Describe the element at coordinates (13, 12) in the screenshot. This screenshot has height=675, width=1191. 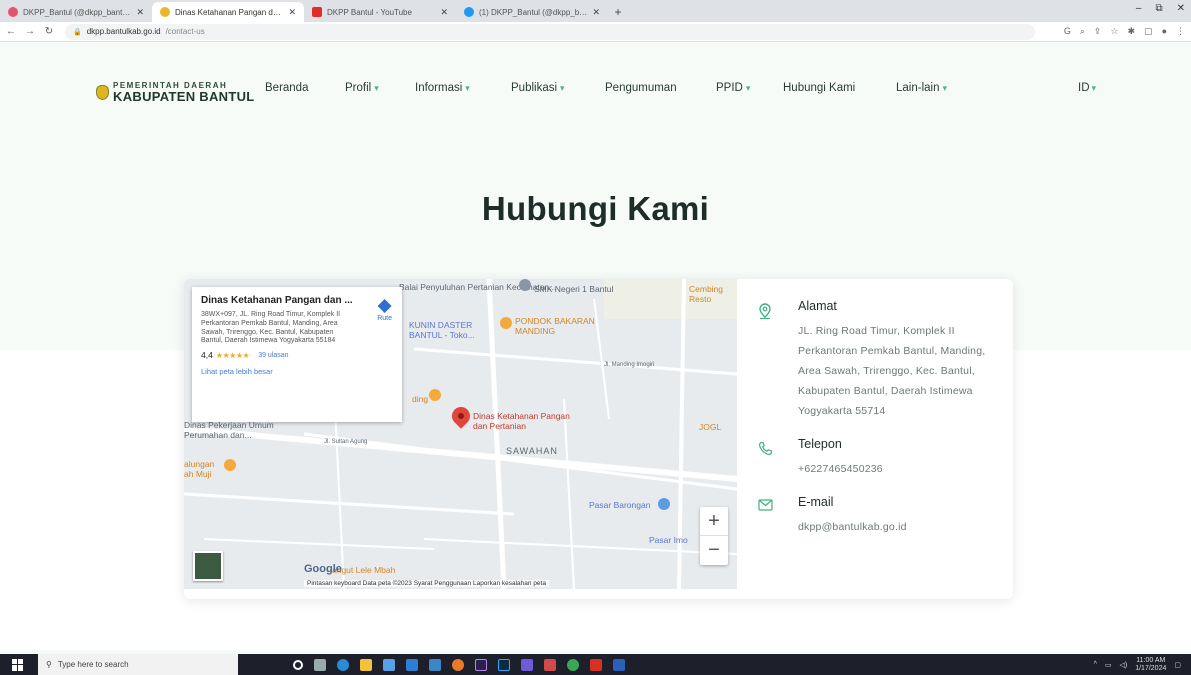
I see `instagram-icon` at that location.